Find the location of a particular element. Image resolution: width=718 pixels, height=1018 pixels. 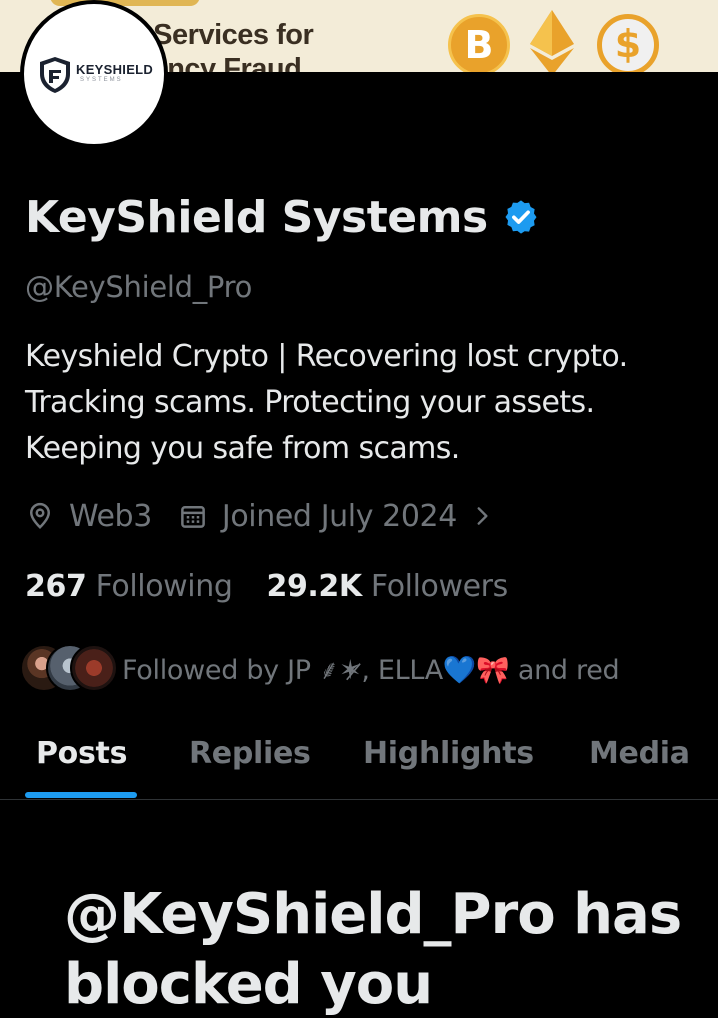

avatar: KEYSHIELD SYSTEMS is located at coordinates (94, 74).